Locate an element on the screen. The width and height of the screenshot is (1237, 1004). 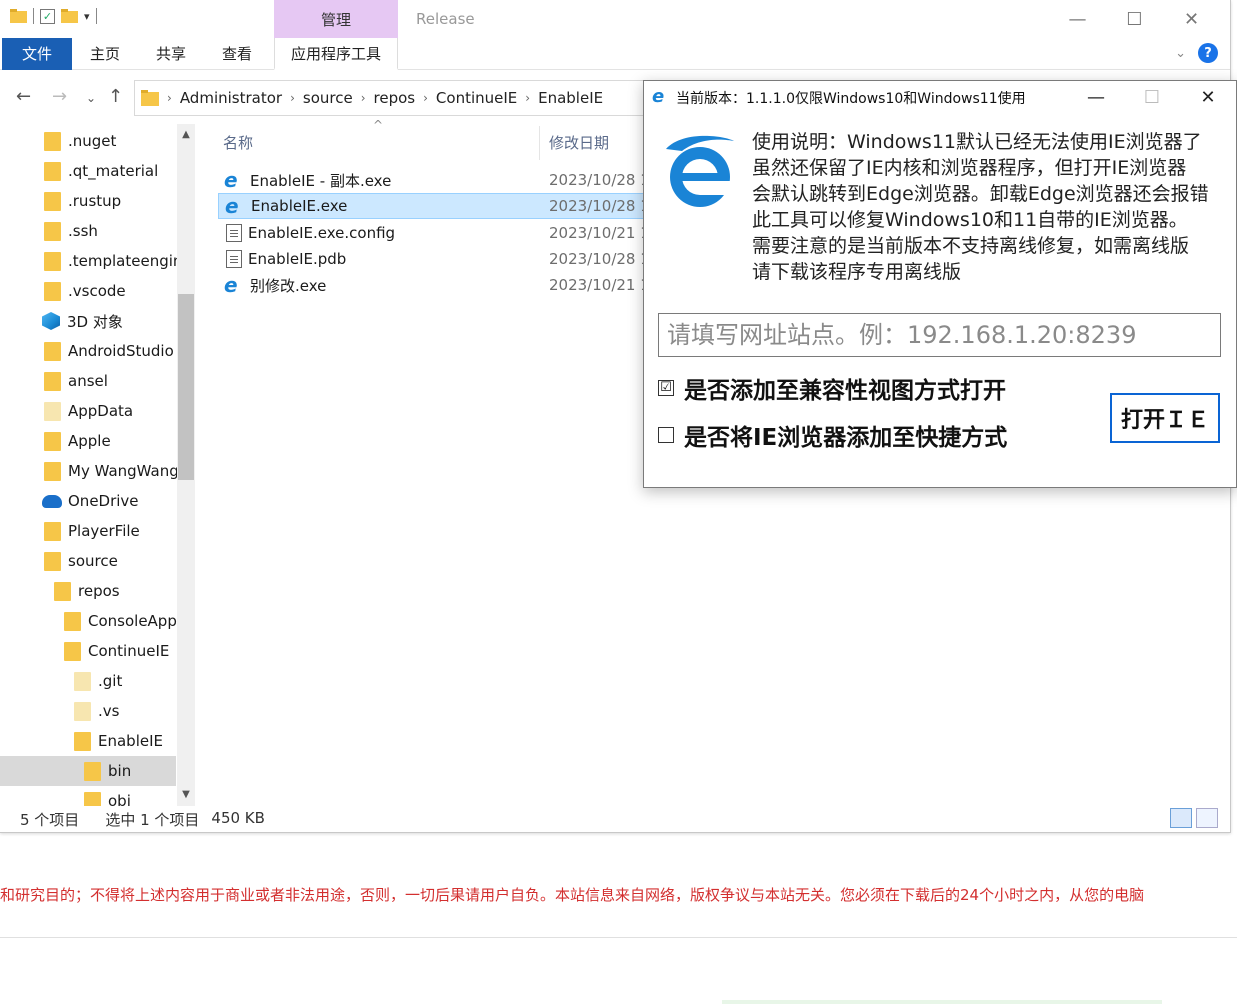
tab-home: 主页 is located at coordinates (105, 54).